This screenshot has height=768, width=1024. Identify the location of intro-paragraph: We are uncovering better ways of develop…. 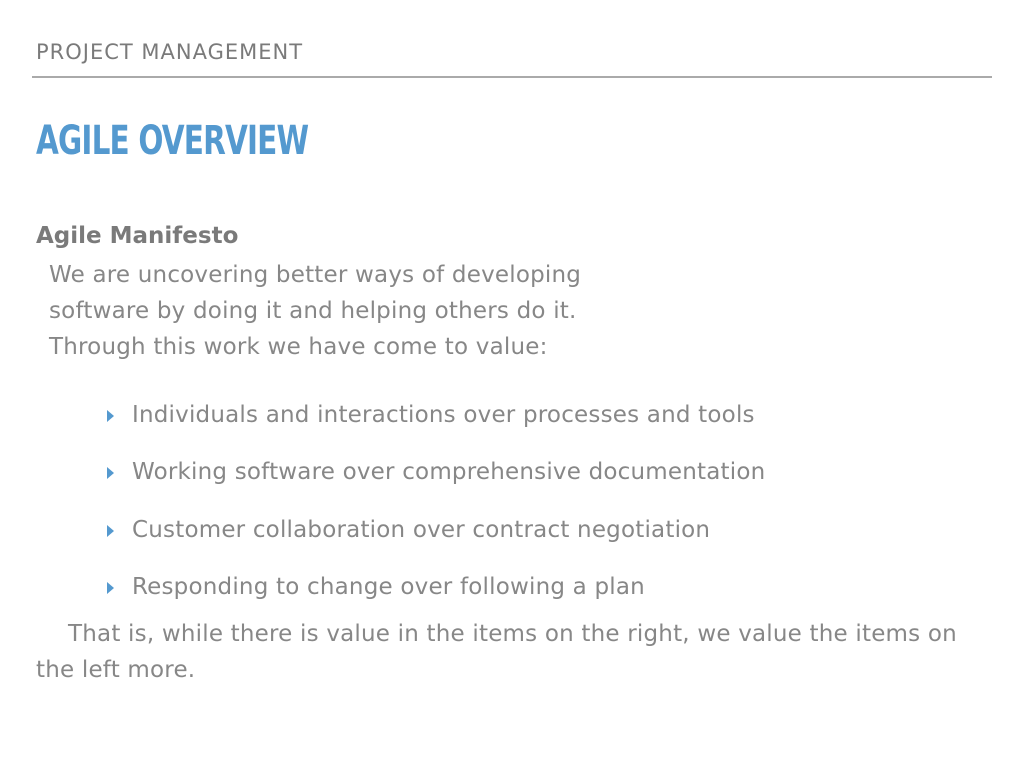
(315, 311).